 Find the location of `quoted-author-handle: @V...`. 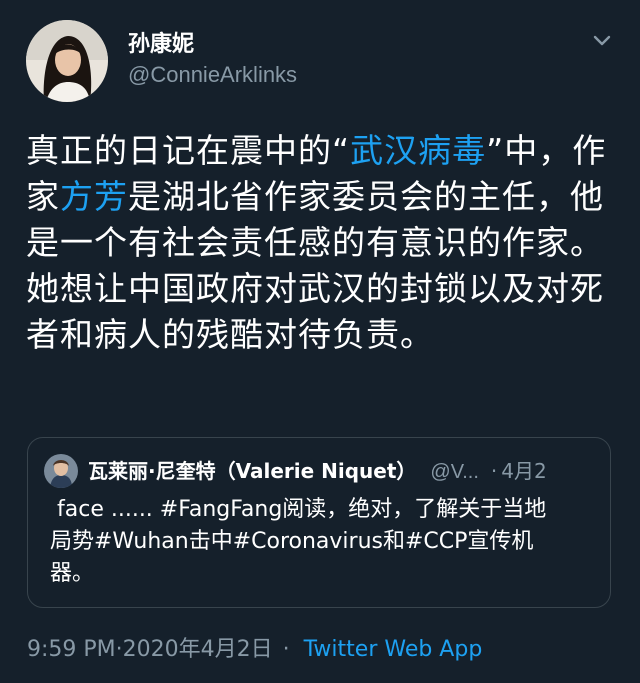

quoted-author-handle: @V... is located at coordinates (454, 472).